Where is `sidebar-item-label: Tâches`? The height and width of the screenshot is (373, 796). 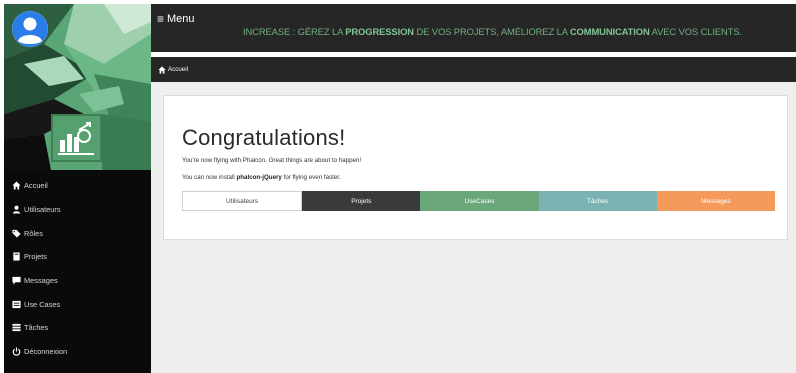
sidebar-item-label: Tâches is located at coordinates (36, 328).